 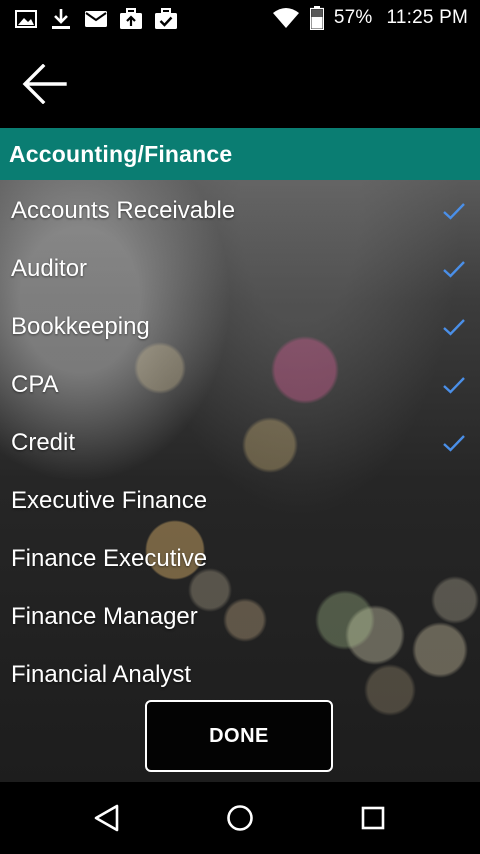 I want to click on section-header: Accounting/Finance, so click(x=240, y=154).